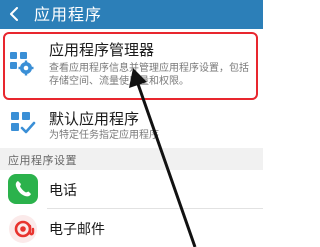 The height and width of the screenshot is (247, 320). What do you see at coordinates (131, 228) in the screenshot?
I see `list-item-email: 电子邮件` at bounding box center [131, 228].